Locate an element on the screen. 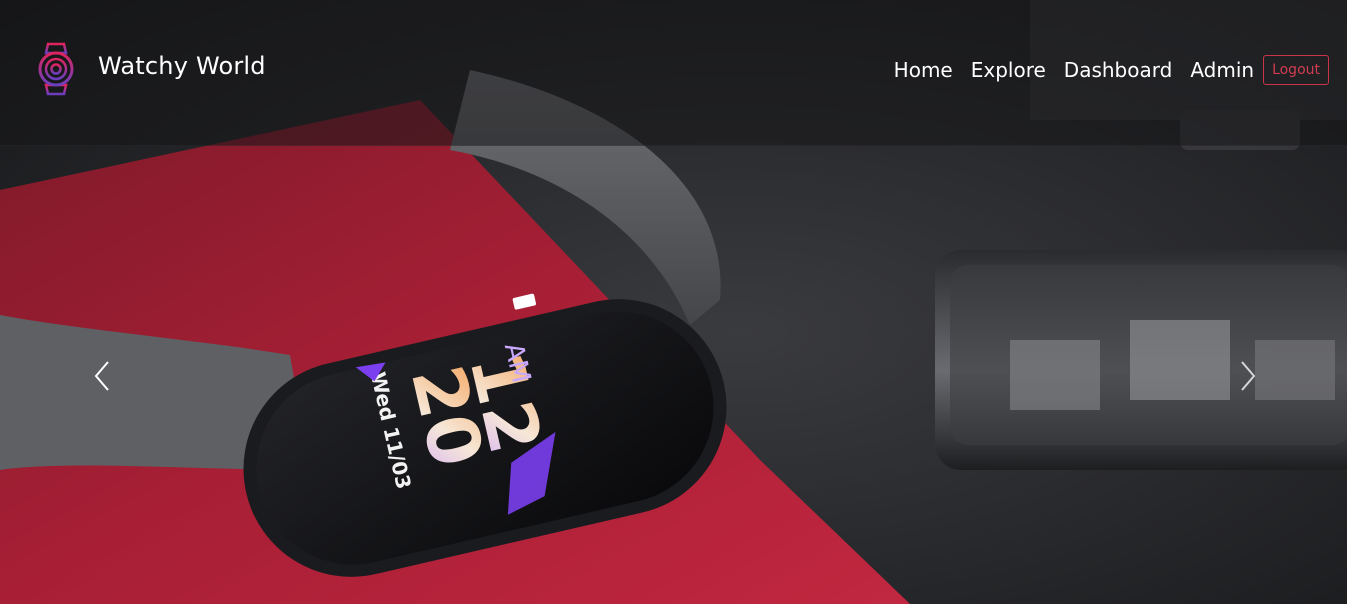 This screenshot has width=1347, height=604. brand-name: Watchy World is located at coordinates (182, 66).